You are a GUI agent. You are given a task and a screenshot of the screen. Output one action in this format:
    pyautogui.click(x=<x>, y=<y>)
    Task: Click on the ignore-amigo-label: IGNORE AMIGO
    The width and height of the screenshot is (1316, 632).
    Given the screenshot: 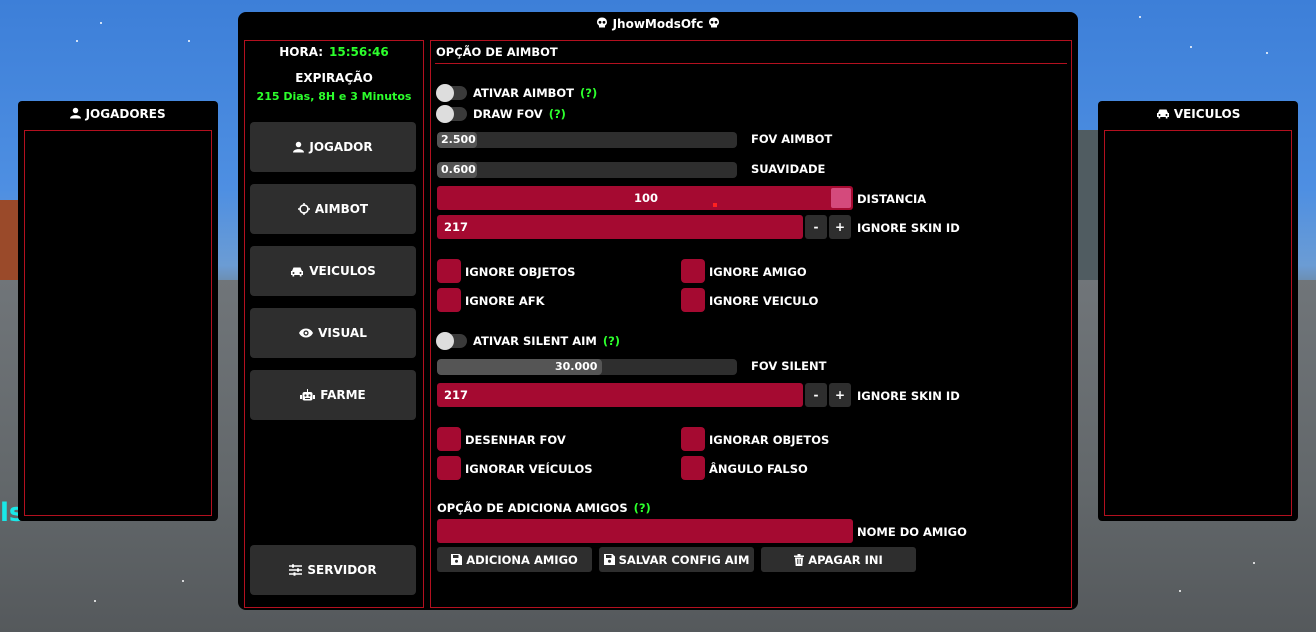 What is the action you would take?
    pyautogui.click(x=758, y=272)
    